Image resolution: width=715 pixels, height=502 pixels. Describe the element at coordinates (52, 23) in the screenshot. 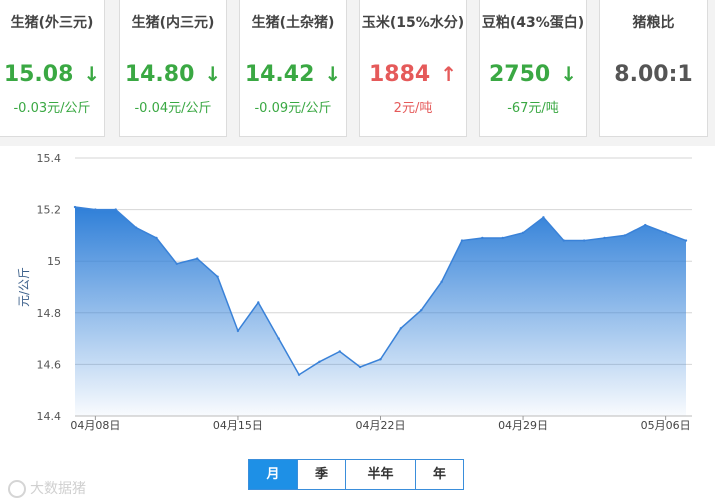

I see `card-title: 生猪(外三元)` at that location.